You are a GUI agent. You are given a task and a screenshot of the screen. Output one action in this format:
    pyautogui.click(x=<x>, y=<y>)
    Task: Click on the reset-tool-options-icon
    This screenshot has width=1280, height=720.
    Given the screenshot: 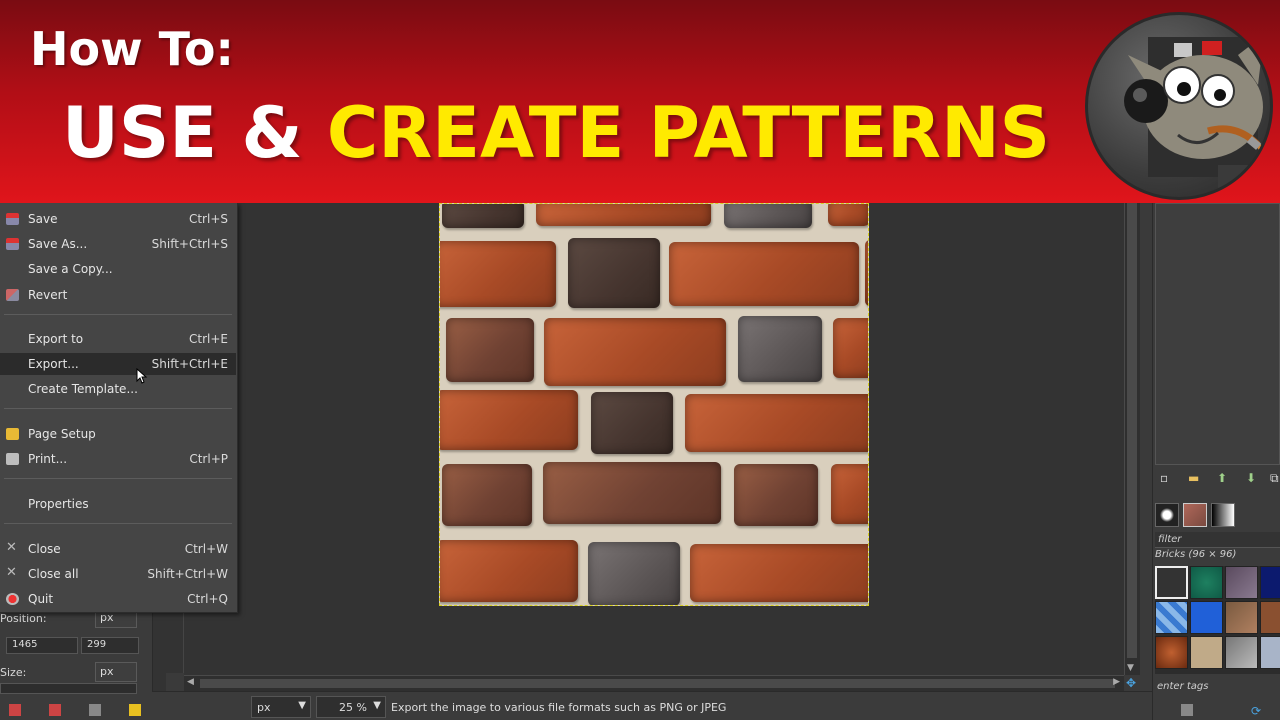 What is the action you would take?
    pyautogui.click(x=135, y=710)
    